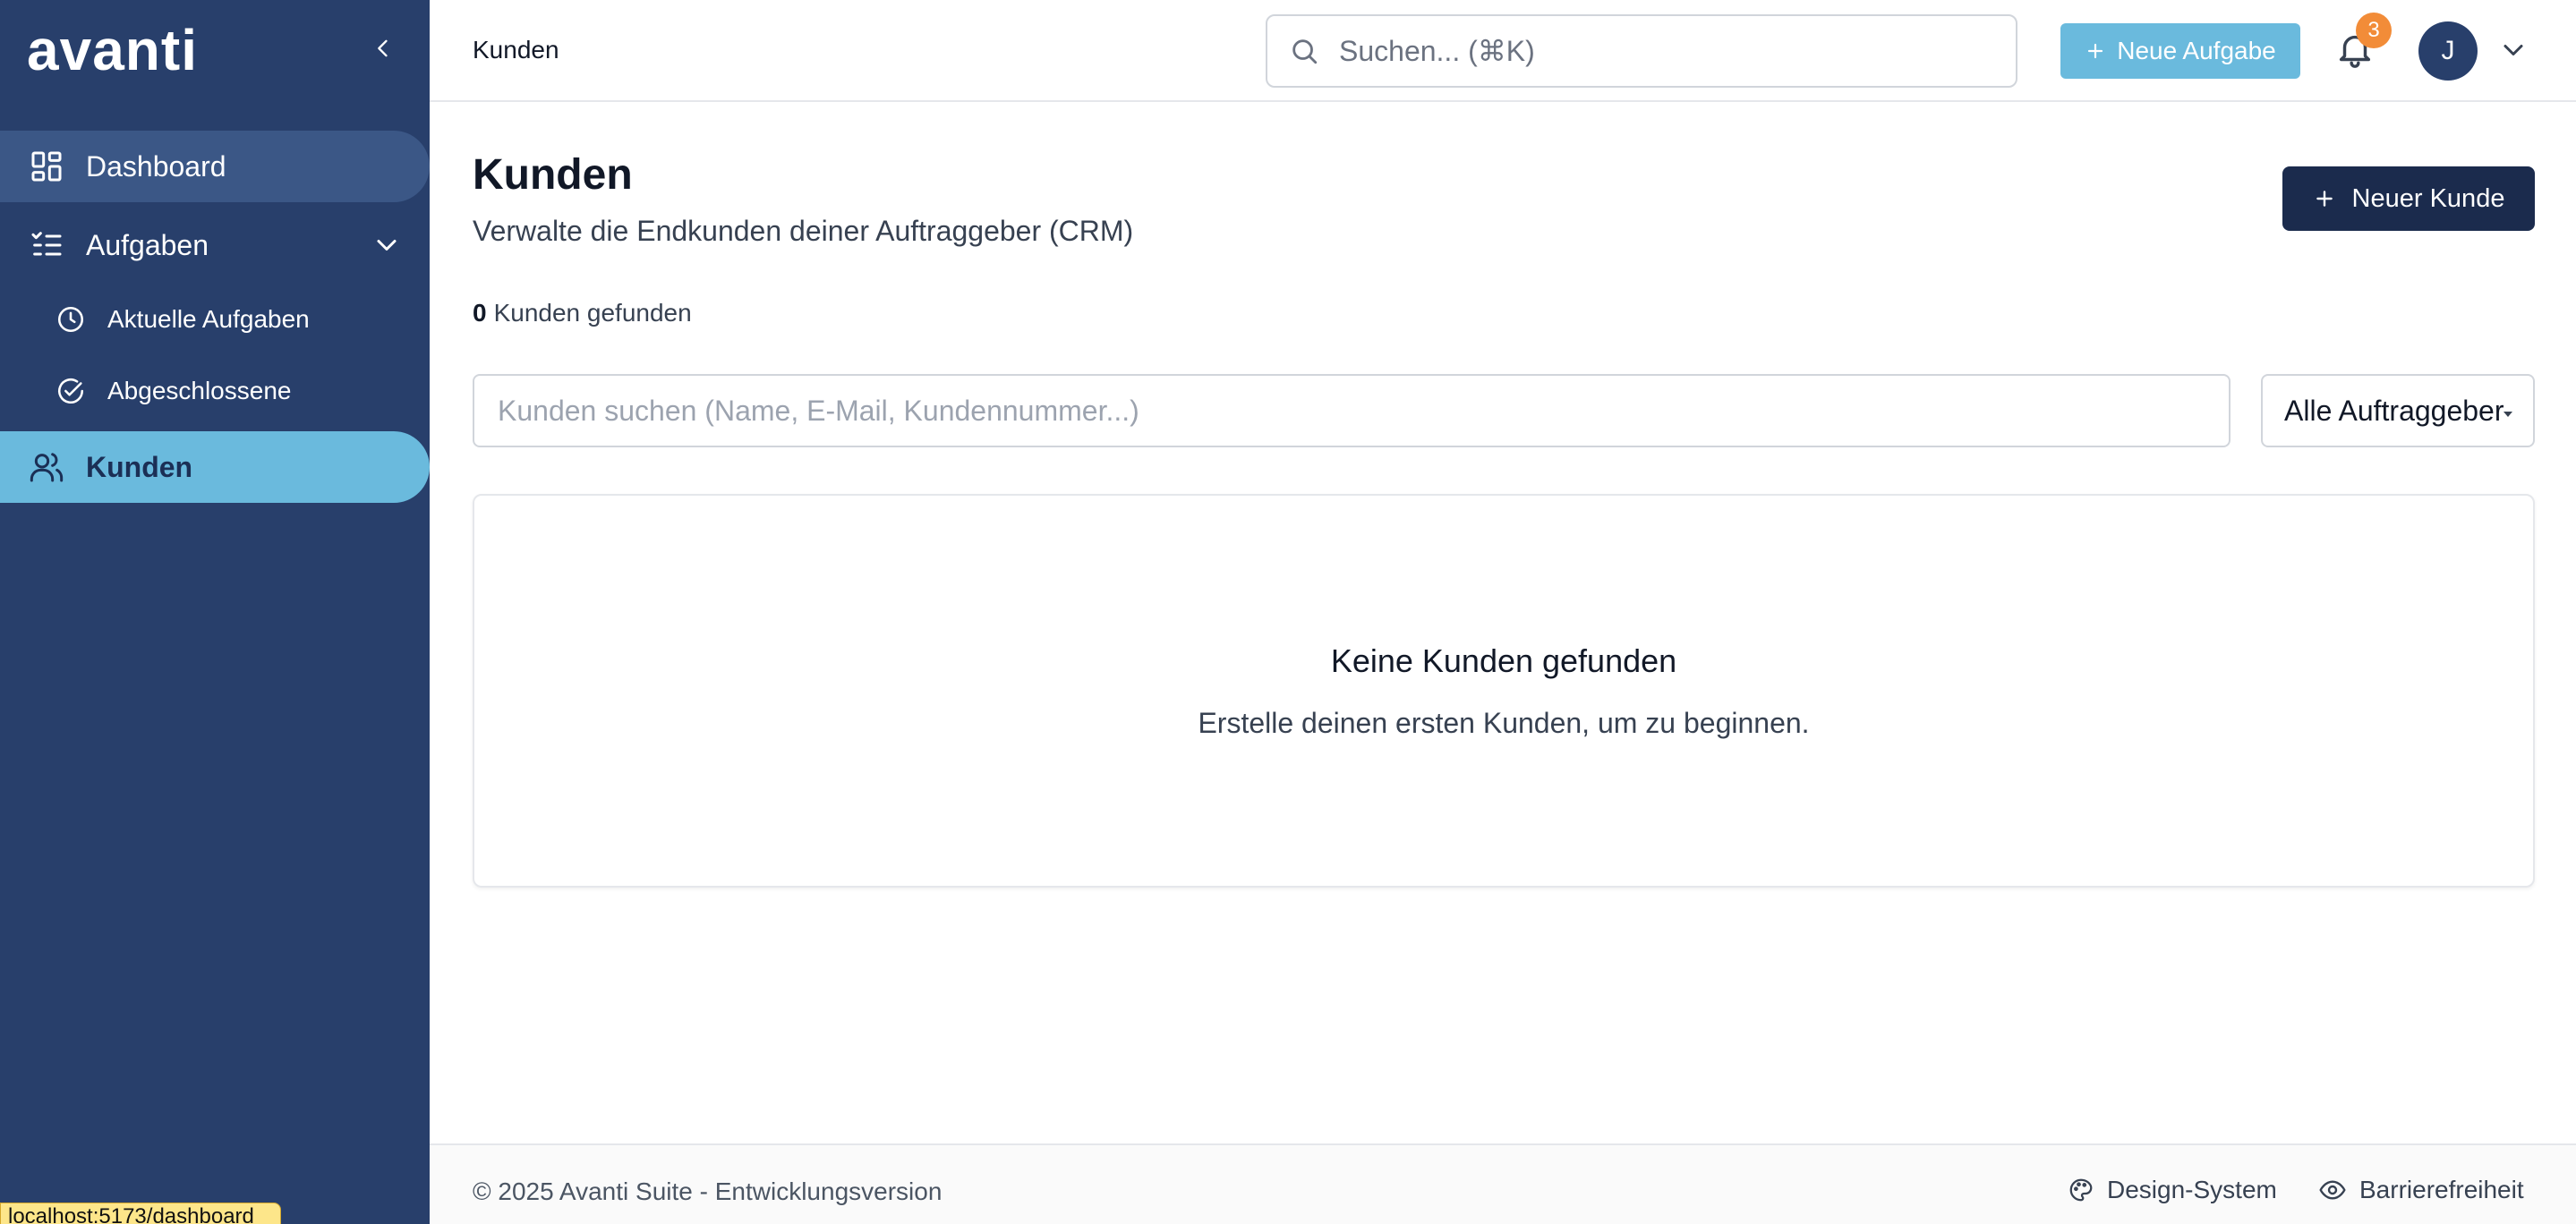 This screenshot has height=1224, width=2576. What do you see at coordinates (215, 245) in the screenshot?
I see `sidebar-item-tasks: Aufgaben` at bounding box center [215, 245].